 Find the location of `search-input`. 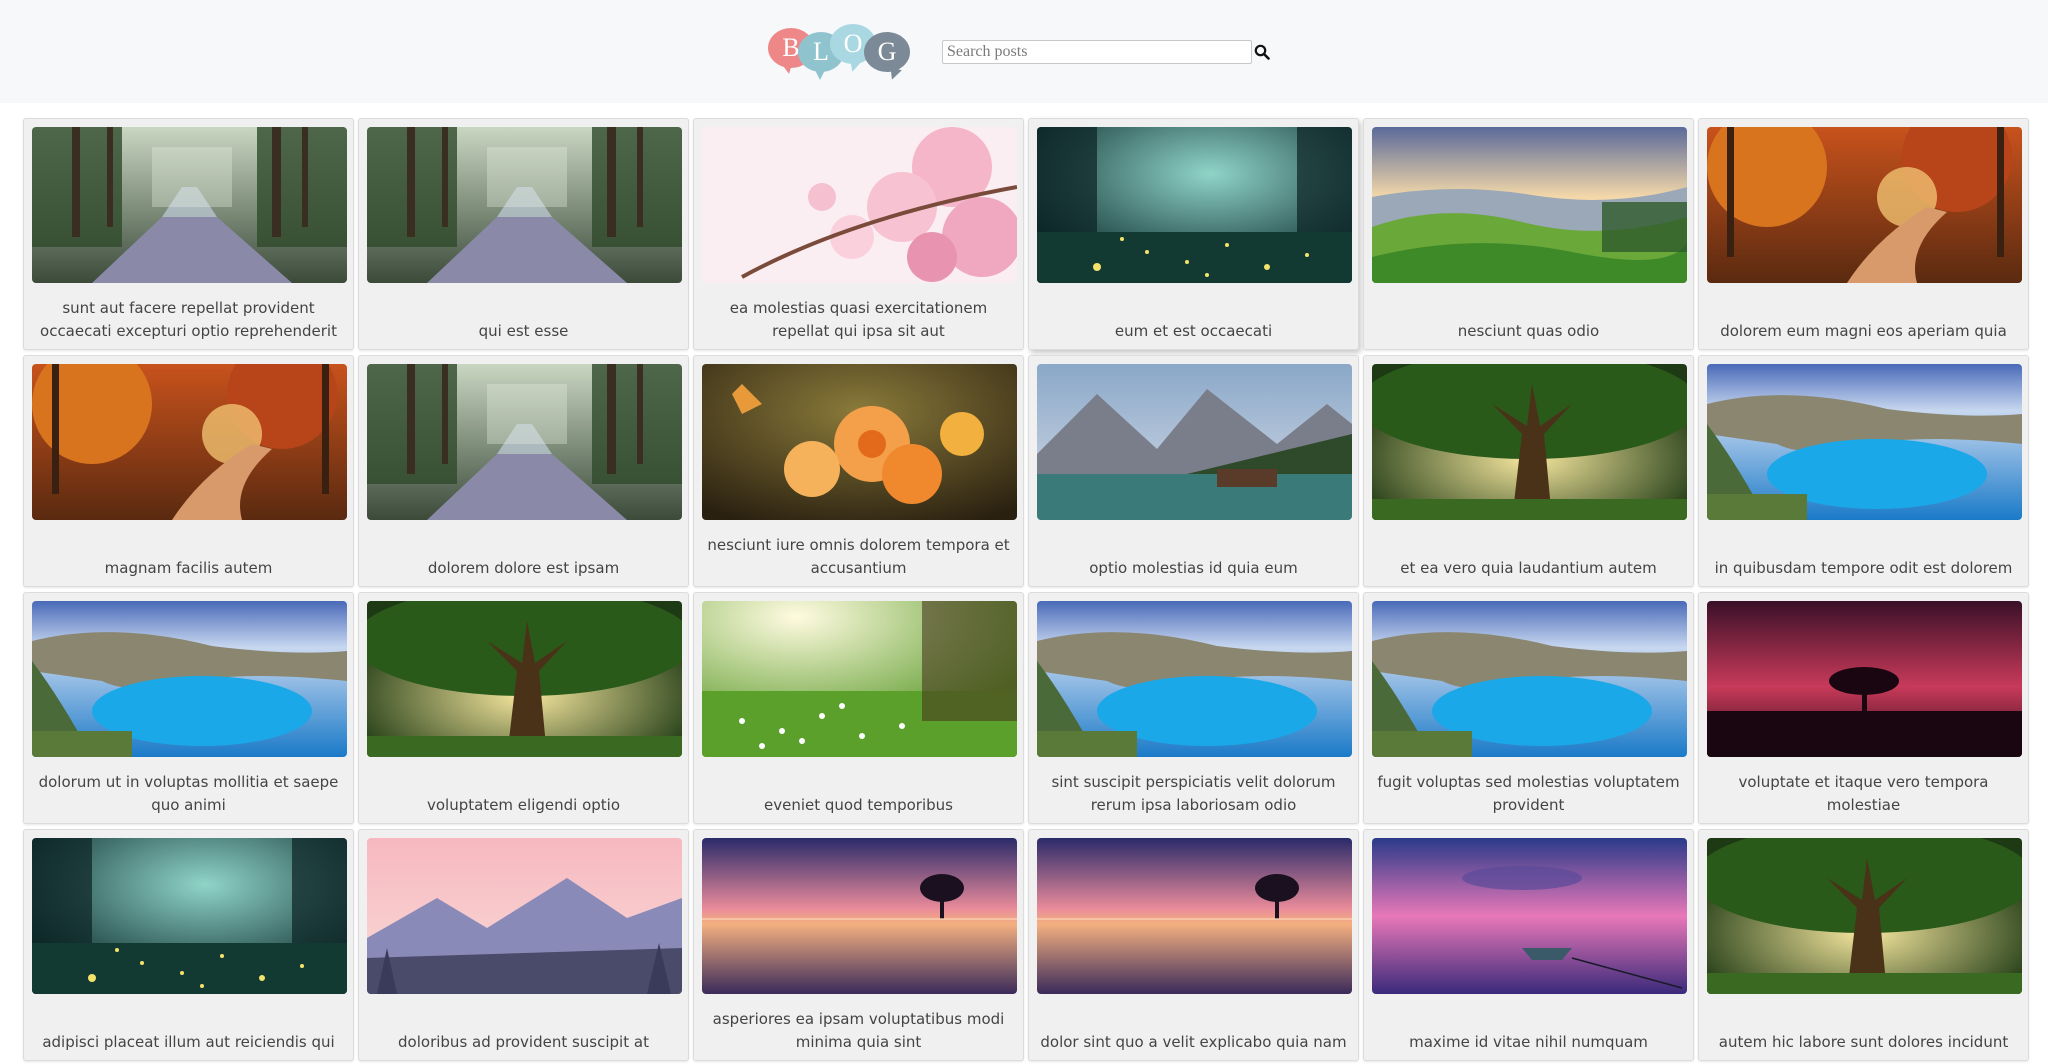

search-input is located at coordinates (1097, 52).